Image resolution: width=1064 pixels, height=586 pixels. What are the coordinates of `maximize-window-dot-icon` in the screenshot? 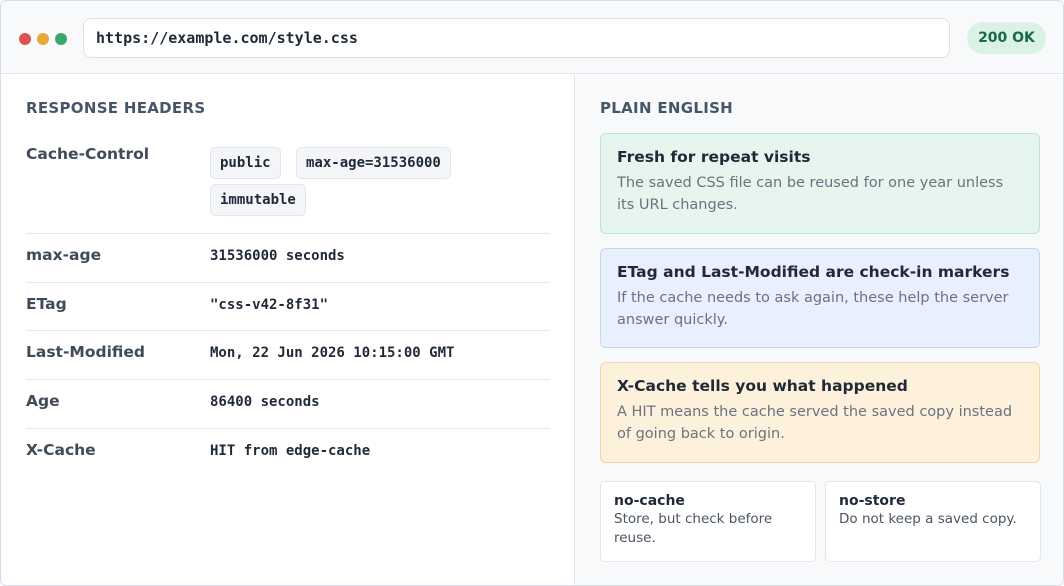 It's located at (61, 39).